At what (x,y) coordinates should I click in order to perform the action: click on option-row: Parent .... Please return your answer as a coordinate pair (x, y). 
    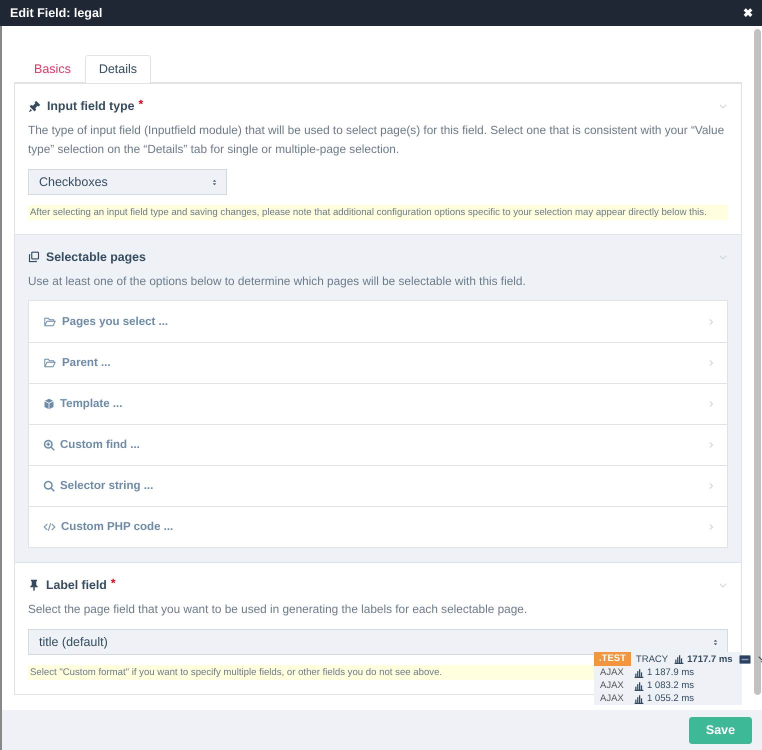
    Looking at the image, I should click on (378, 362).